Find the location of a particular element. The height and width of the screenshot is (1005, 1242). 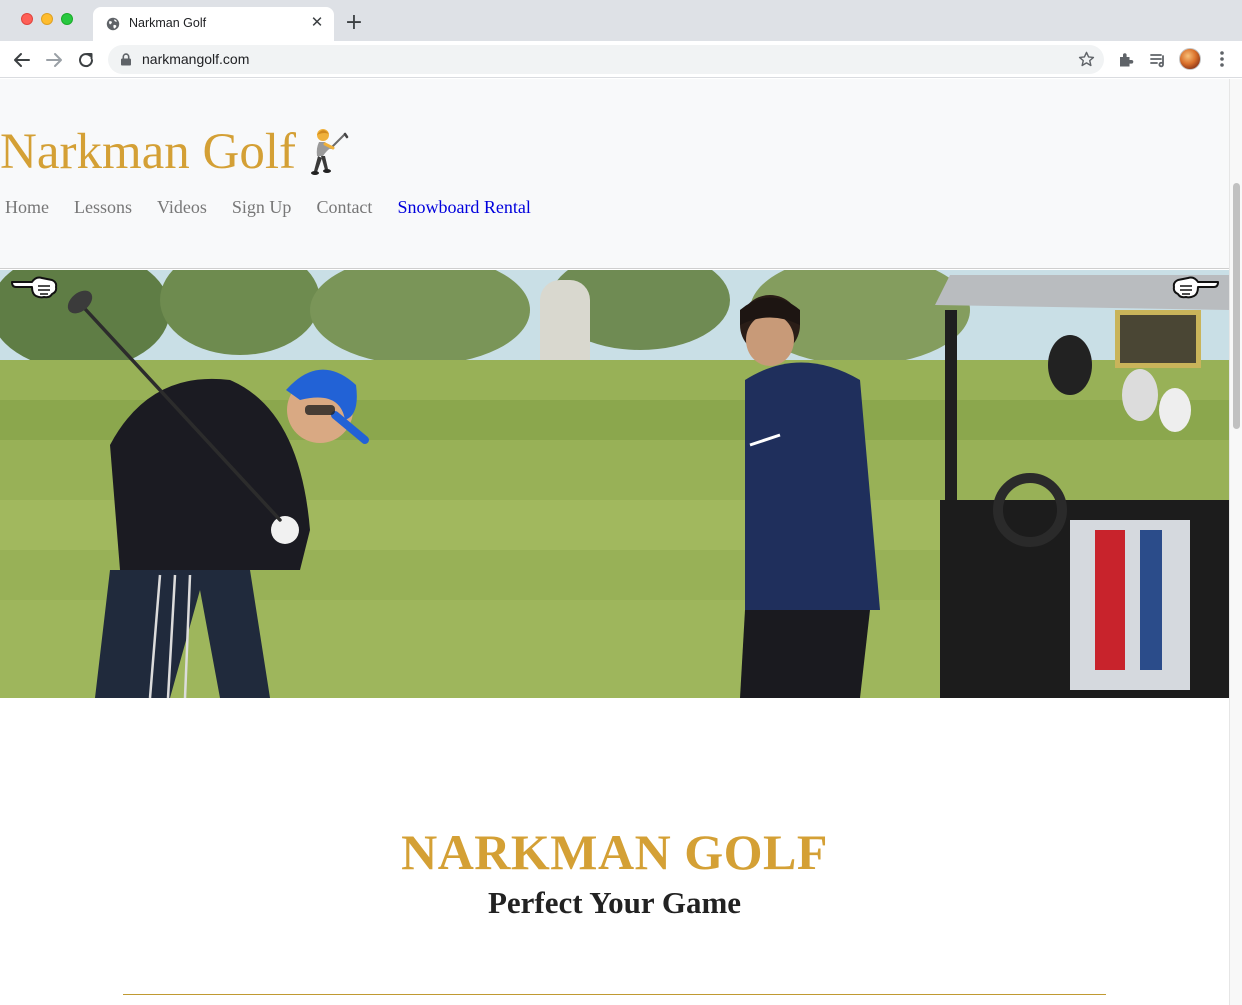

golfer-icon is located at coordinates (330, 152).